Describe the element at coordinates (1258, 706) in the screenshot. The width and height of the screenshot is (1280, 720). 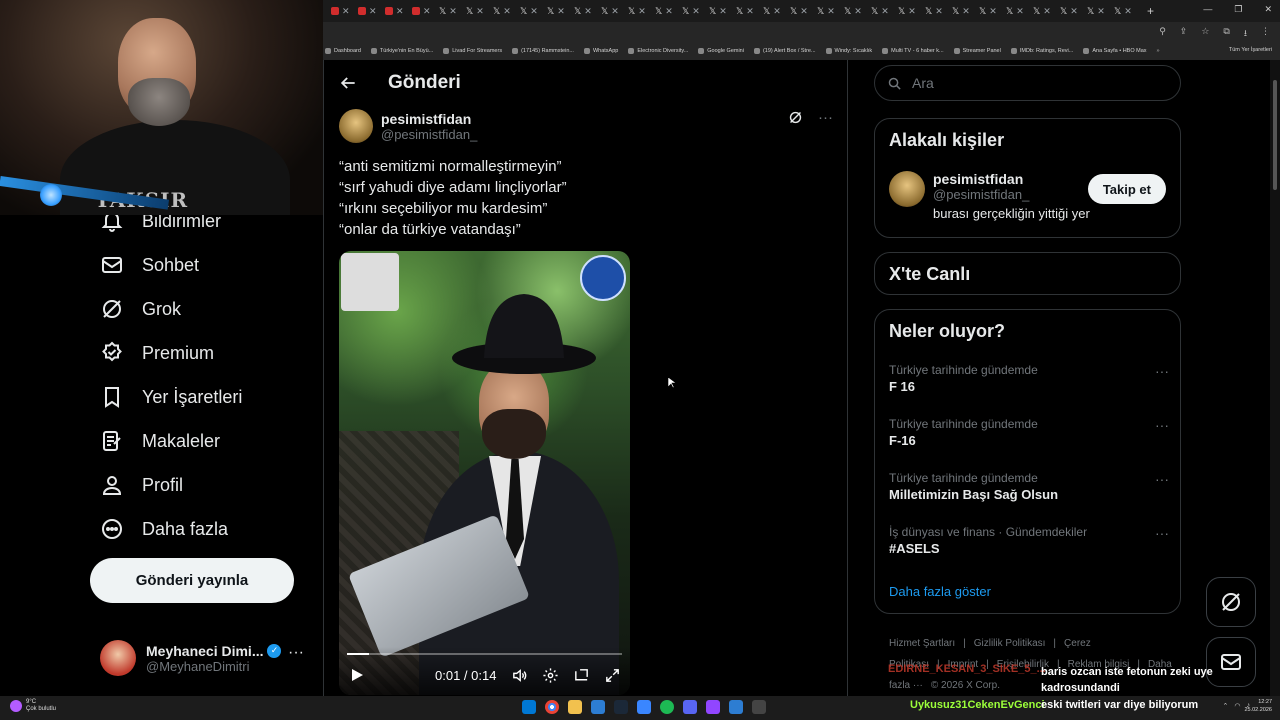
I see `taskbar-clock: 12:27 25.02.2026` at that location.